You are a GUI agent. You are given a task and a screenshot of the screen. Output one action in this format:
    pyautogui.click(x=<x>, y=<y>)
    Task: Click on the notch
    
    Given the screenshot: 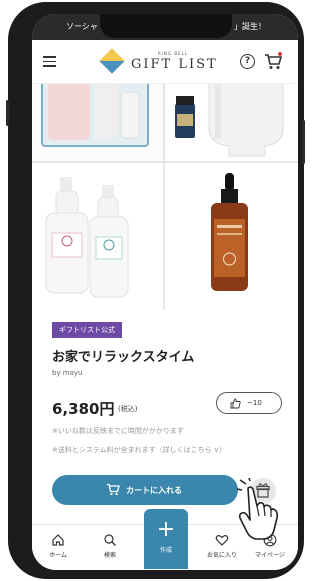 What is the action you would take?
    pyautogui.click(x=166, y=26)
    